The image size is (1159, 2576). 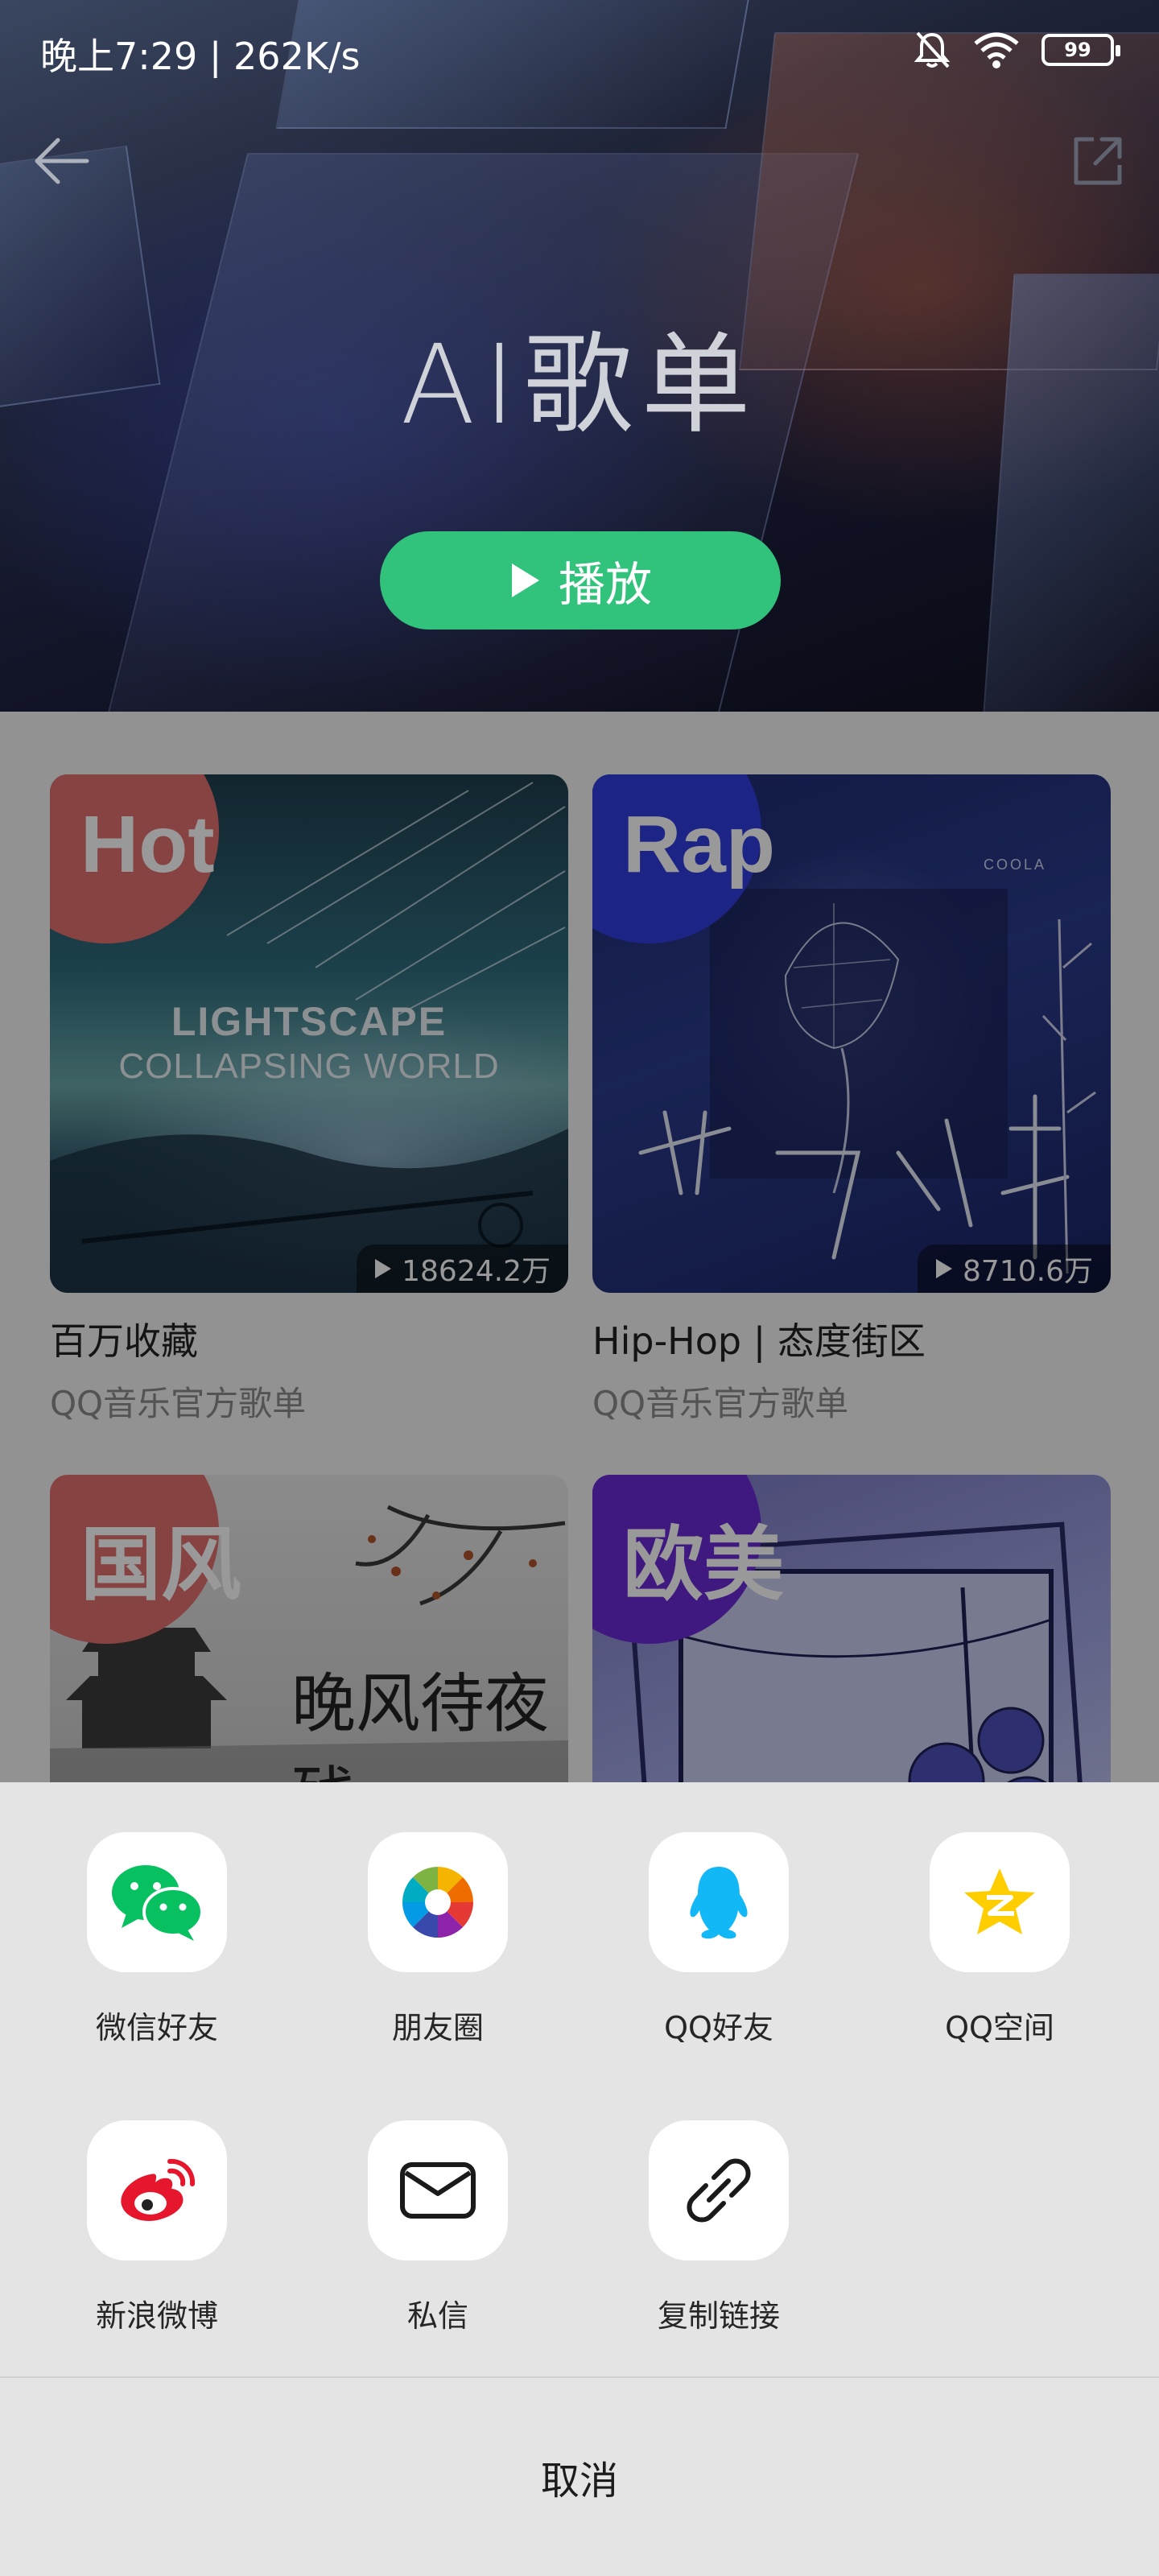 What do you see at coordinates (932, 49) in the screenshot?
I see `mute-bell-icon` at bounding box center [932, 49].